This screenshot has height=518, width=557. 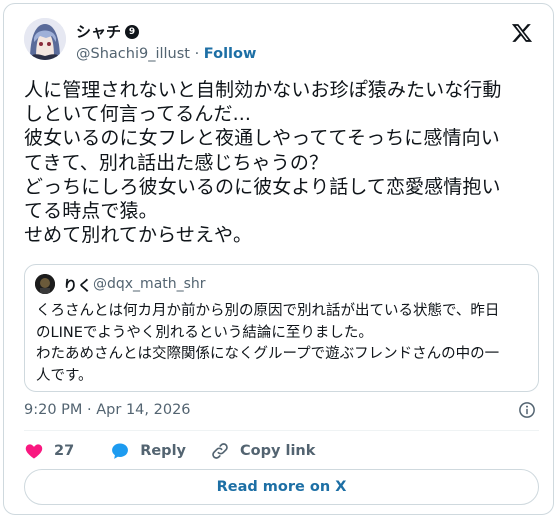 What do you see at coordinates (77, 287) in the screenshot?
I see `quoted-author-name: りく` at bounding box center [77, 287].